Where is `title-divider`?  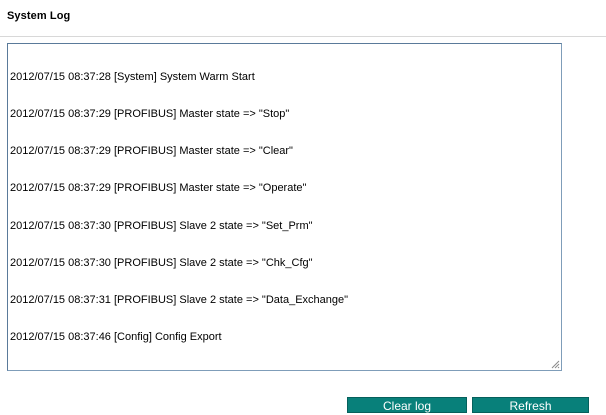 title-divider is located at coordinates (303, 36).